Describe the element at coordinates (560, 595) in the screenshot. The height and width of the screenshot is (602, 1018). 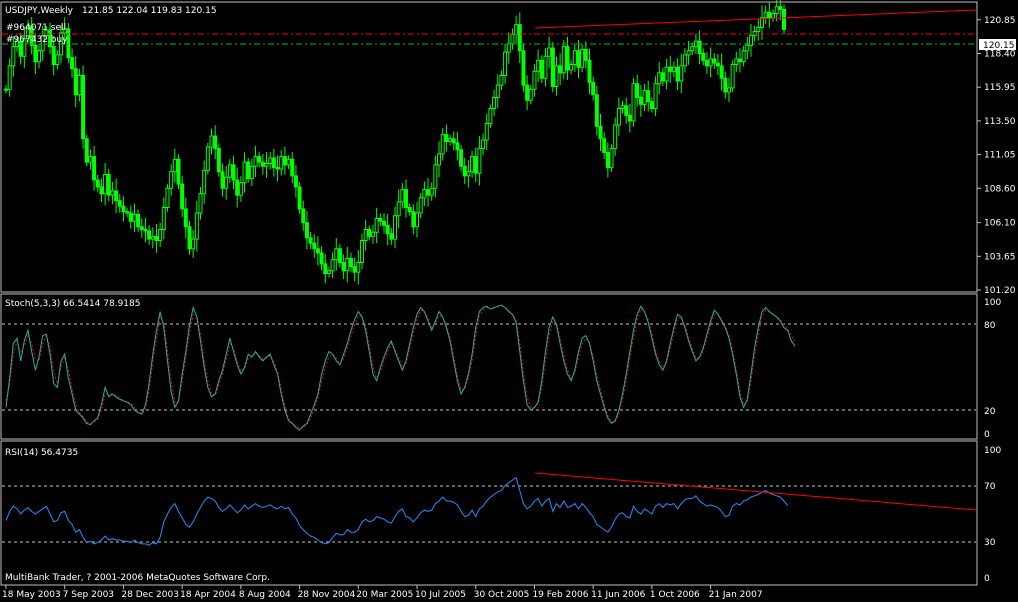
I see `time-tick-label: 19 Feb 2006` at that location.